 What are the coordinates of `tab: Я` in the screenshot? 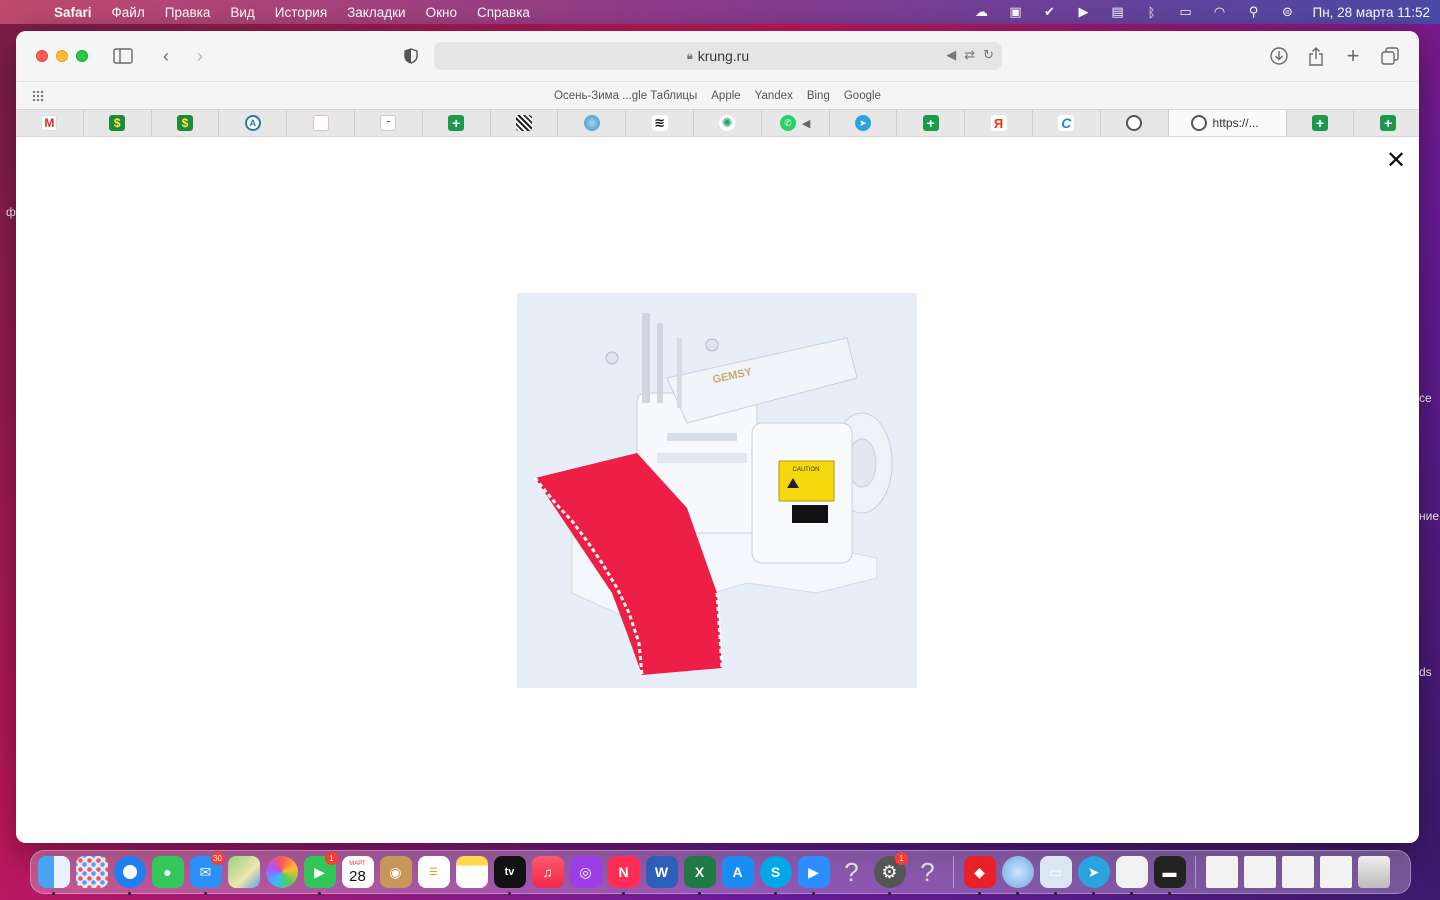 It's located at (999, 123).